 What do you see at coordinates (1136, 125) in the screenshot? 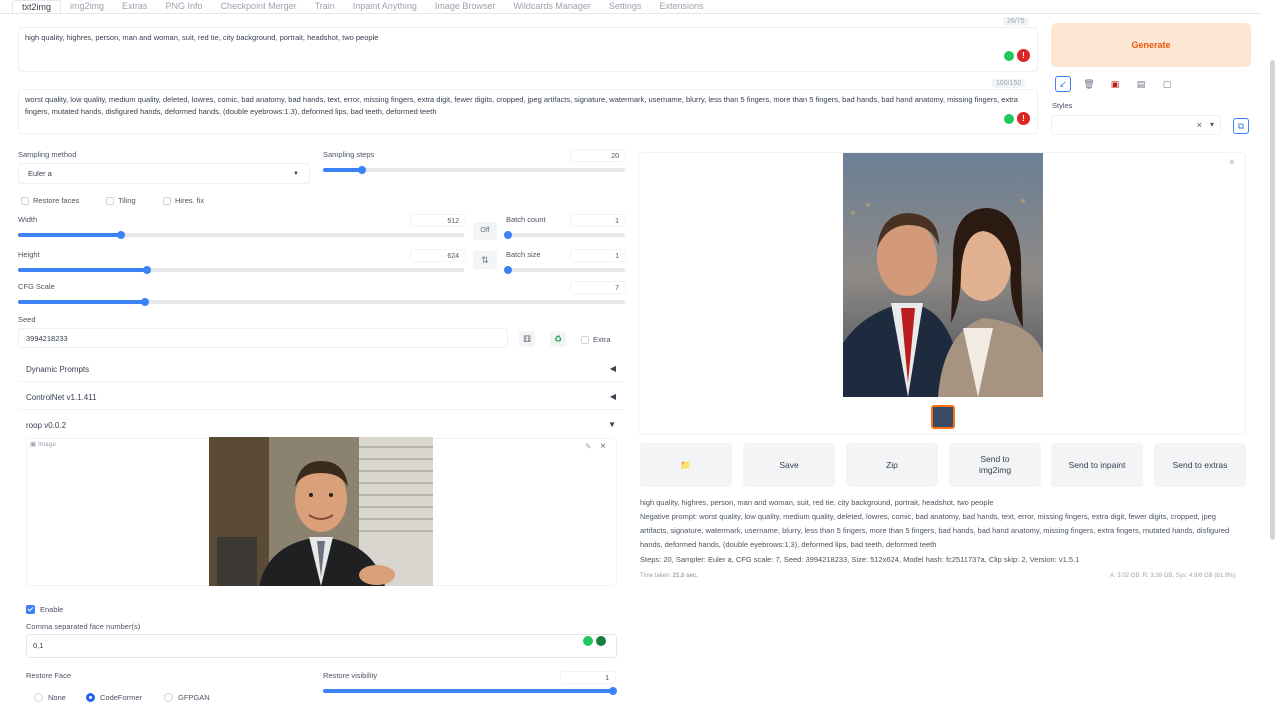
I see `styles-dropdown: × ▾` at bounding box center [1136, 125].